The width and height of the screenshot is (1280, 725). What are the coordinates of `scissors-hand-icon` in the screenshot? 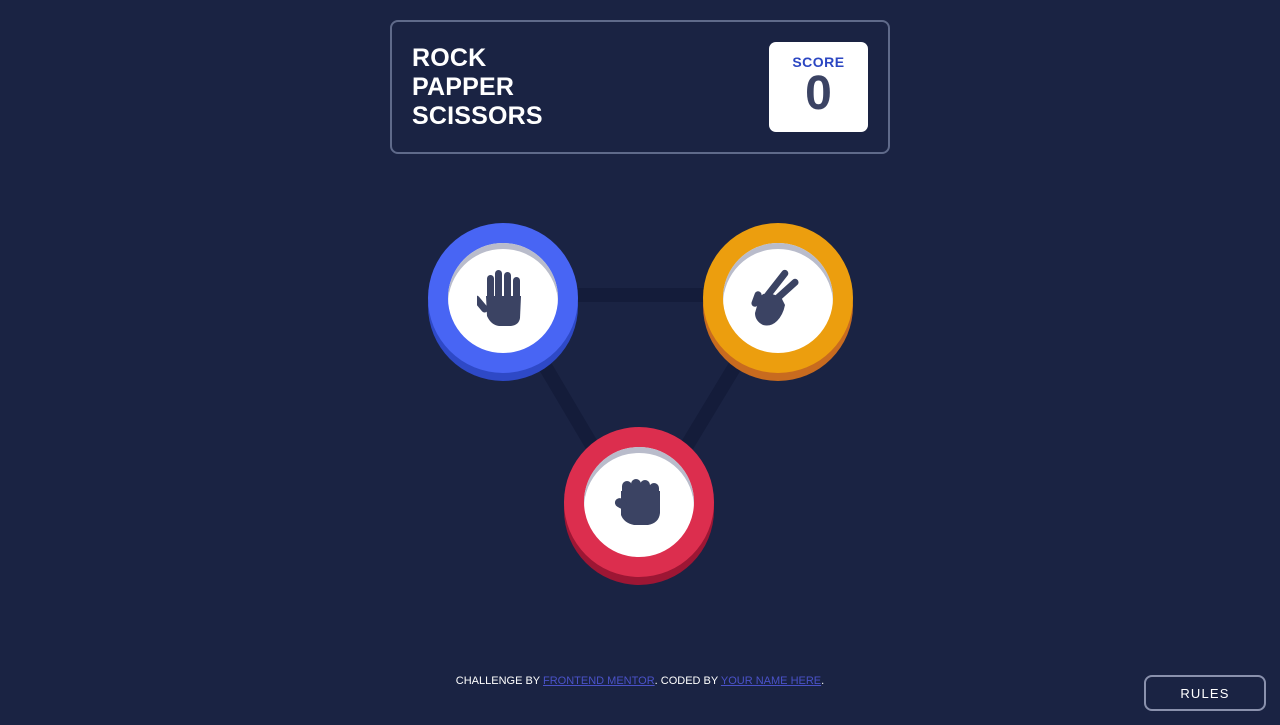 It's located at (775, 297).